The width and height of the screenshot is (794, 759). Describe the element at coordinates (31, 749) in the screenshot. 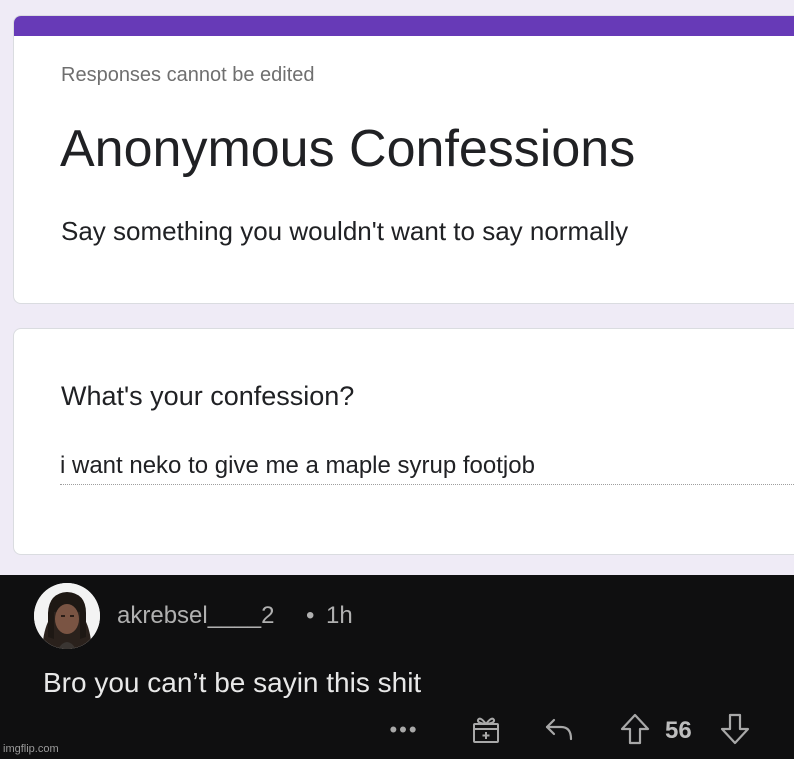

I see `watermark: imgflip.com` at that location.